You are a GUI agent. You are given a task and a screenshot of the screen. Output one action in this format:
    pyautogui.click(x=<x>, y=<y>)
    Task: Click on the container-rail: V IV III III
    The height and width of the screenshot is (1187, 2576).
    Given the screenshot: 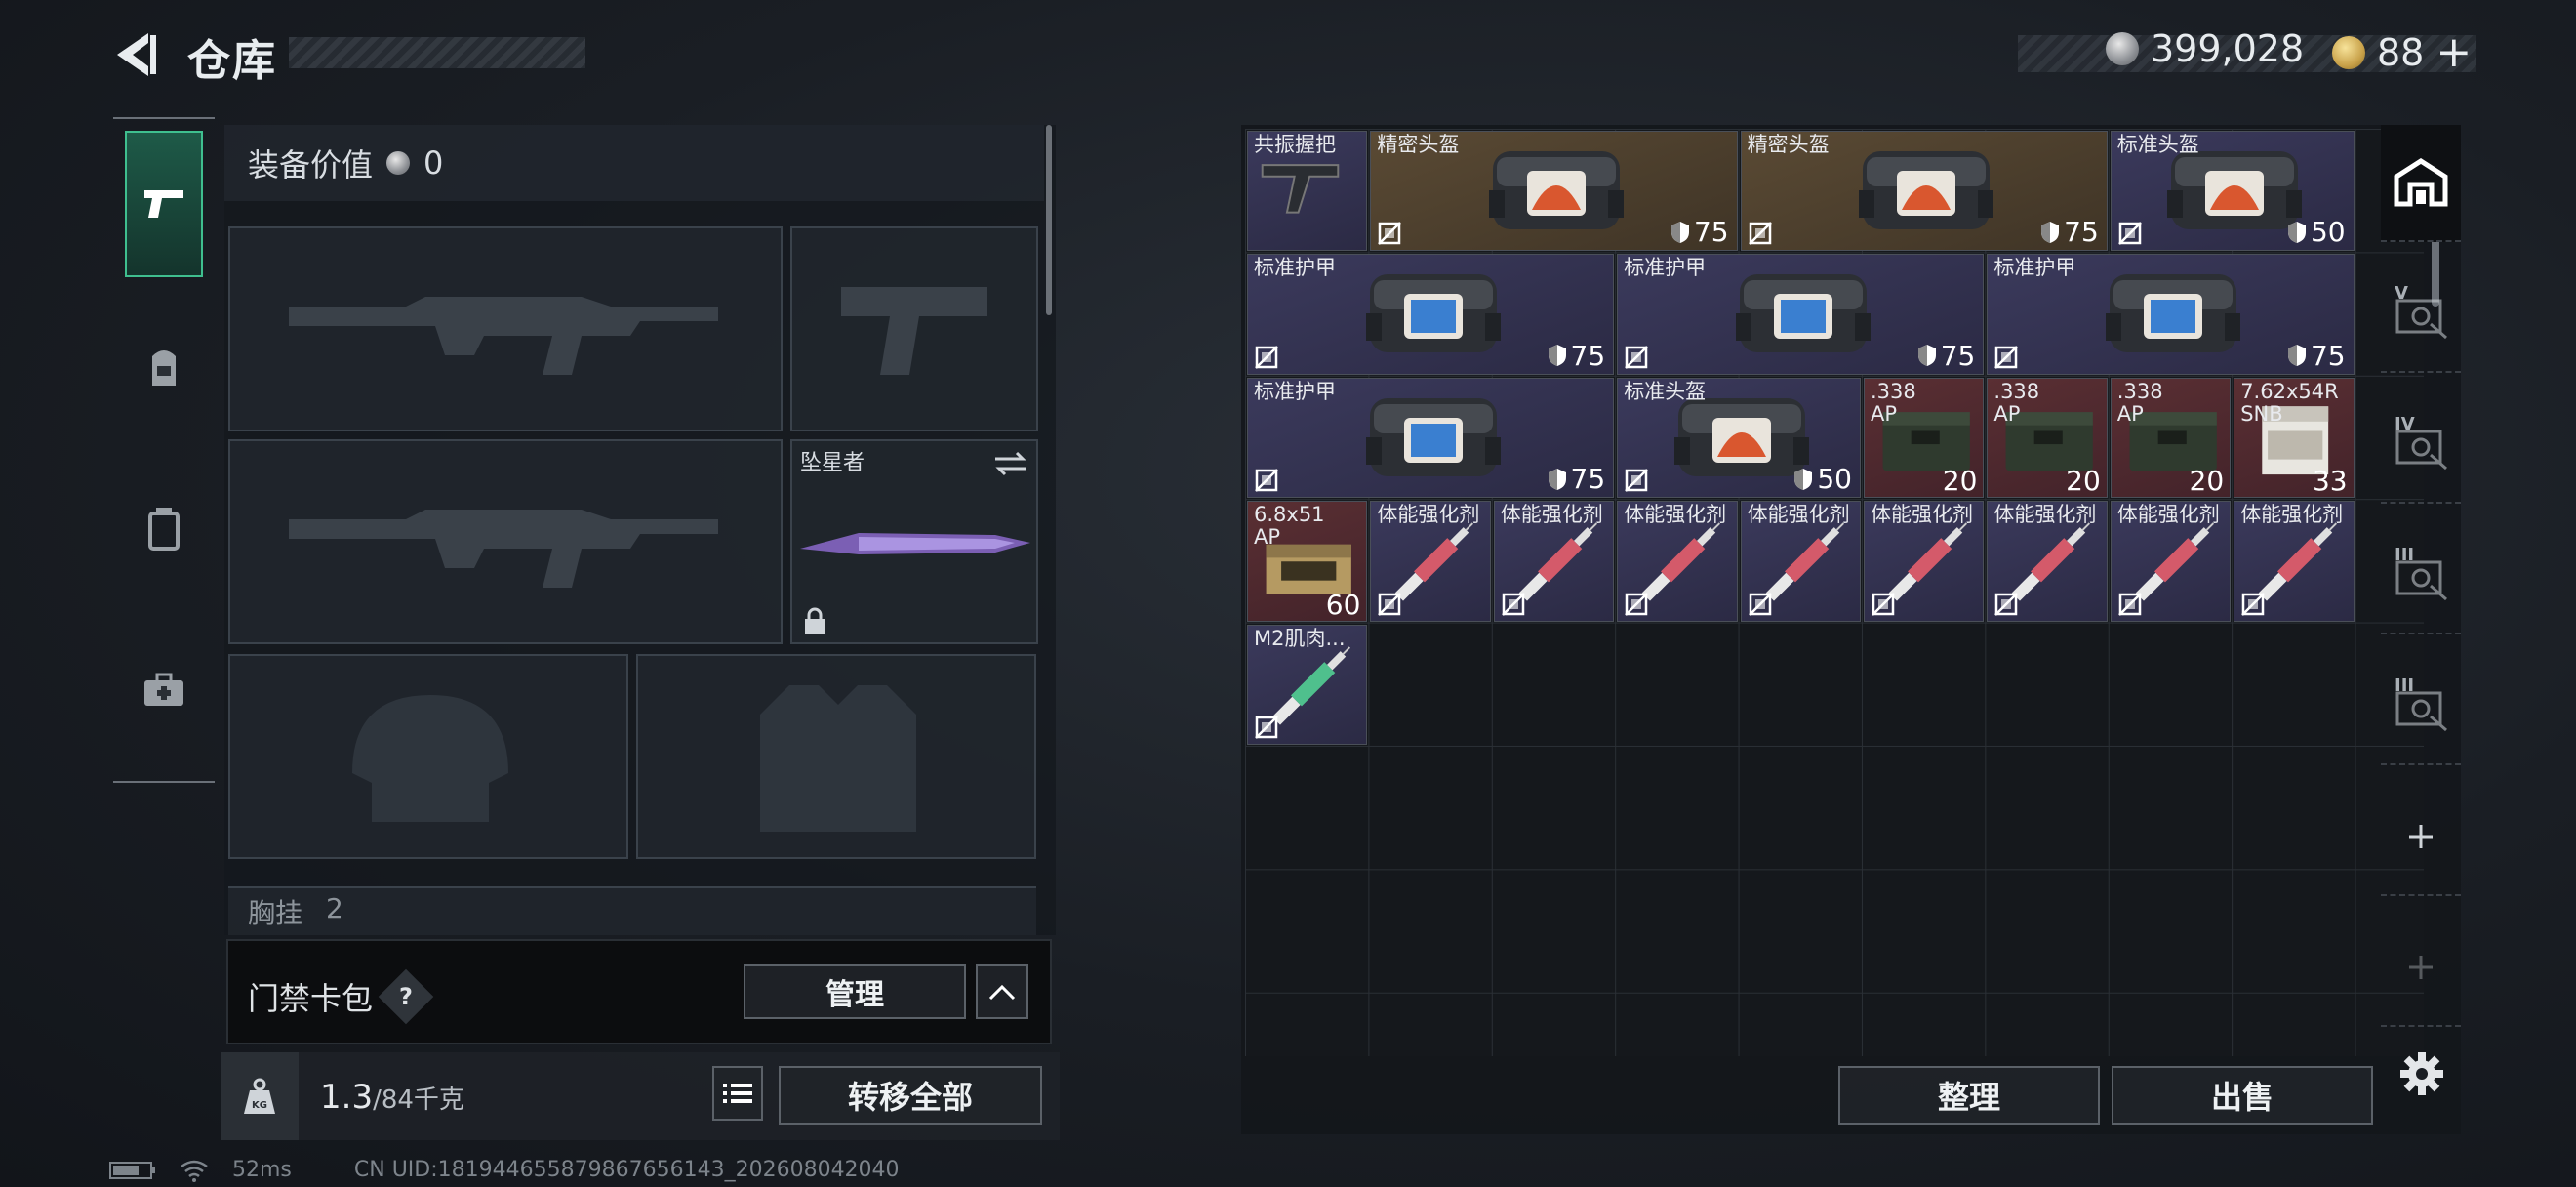 What is the action you would take?
    pyautogui.click(x=2421, y=629)
    